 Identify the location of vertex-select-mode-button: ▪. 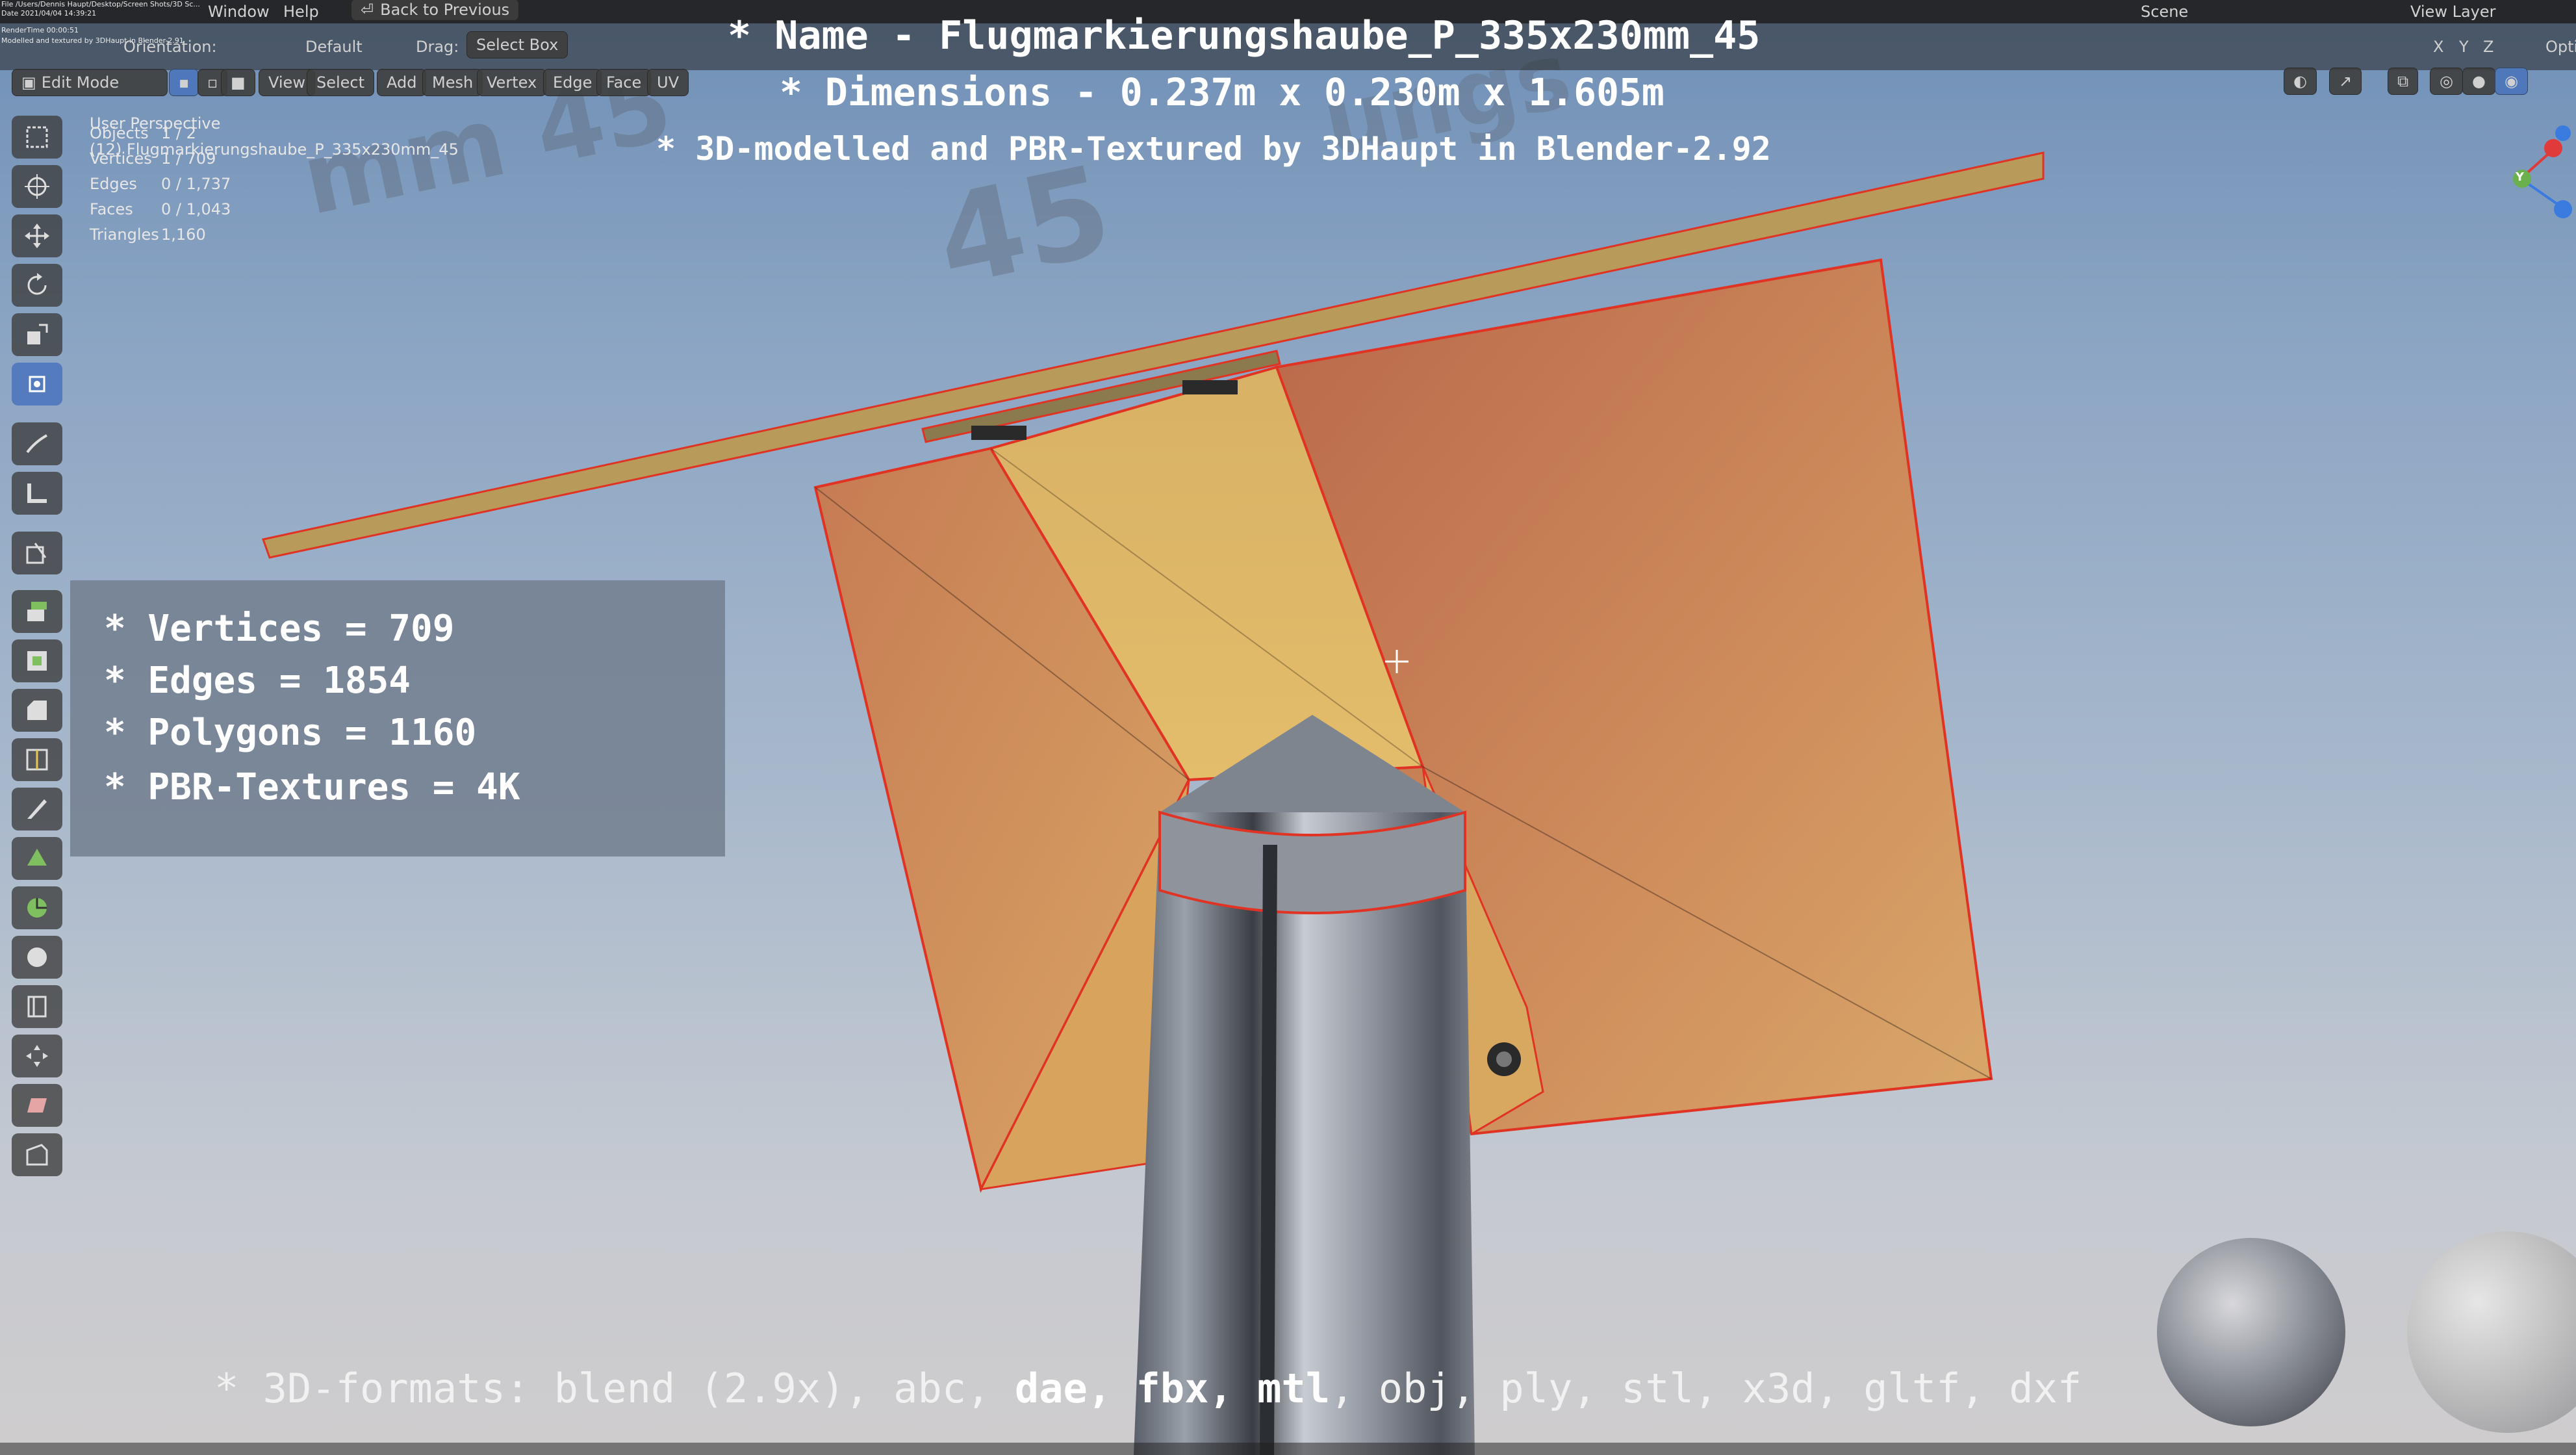
(184, 83).